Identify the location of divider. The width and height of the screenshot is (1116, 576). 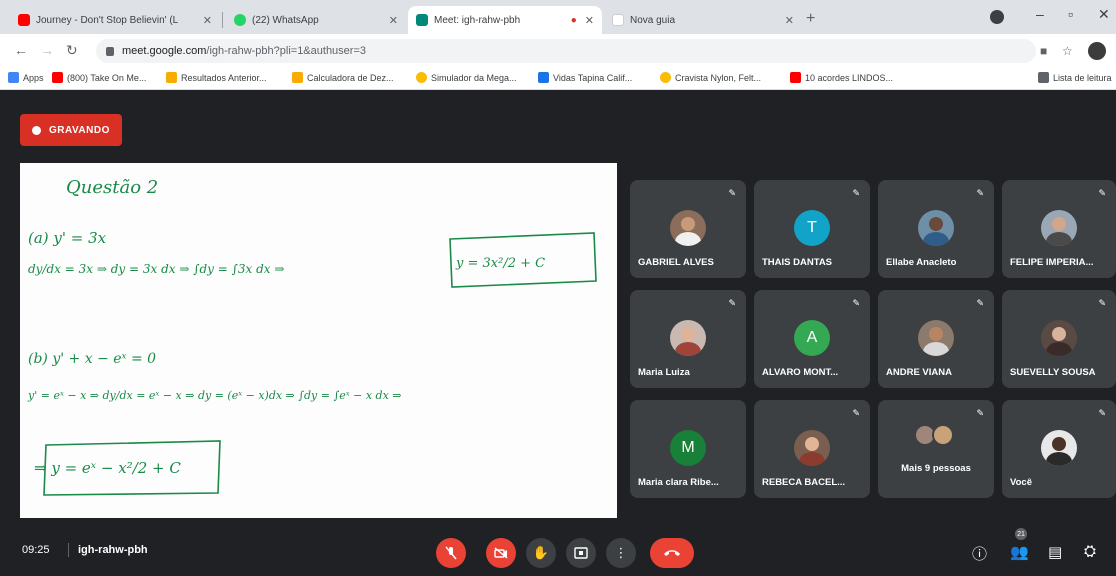
(68, 550).